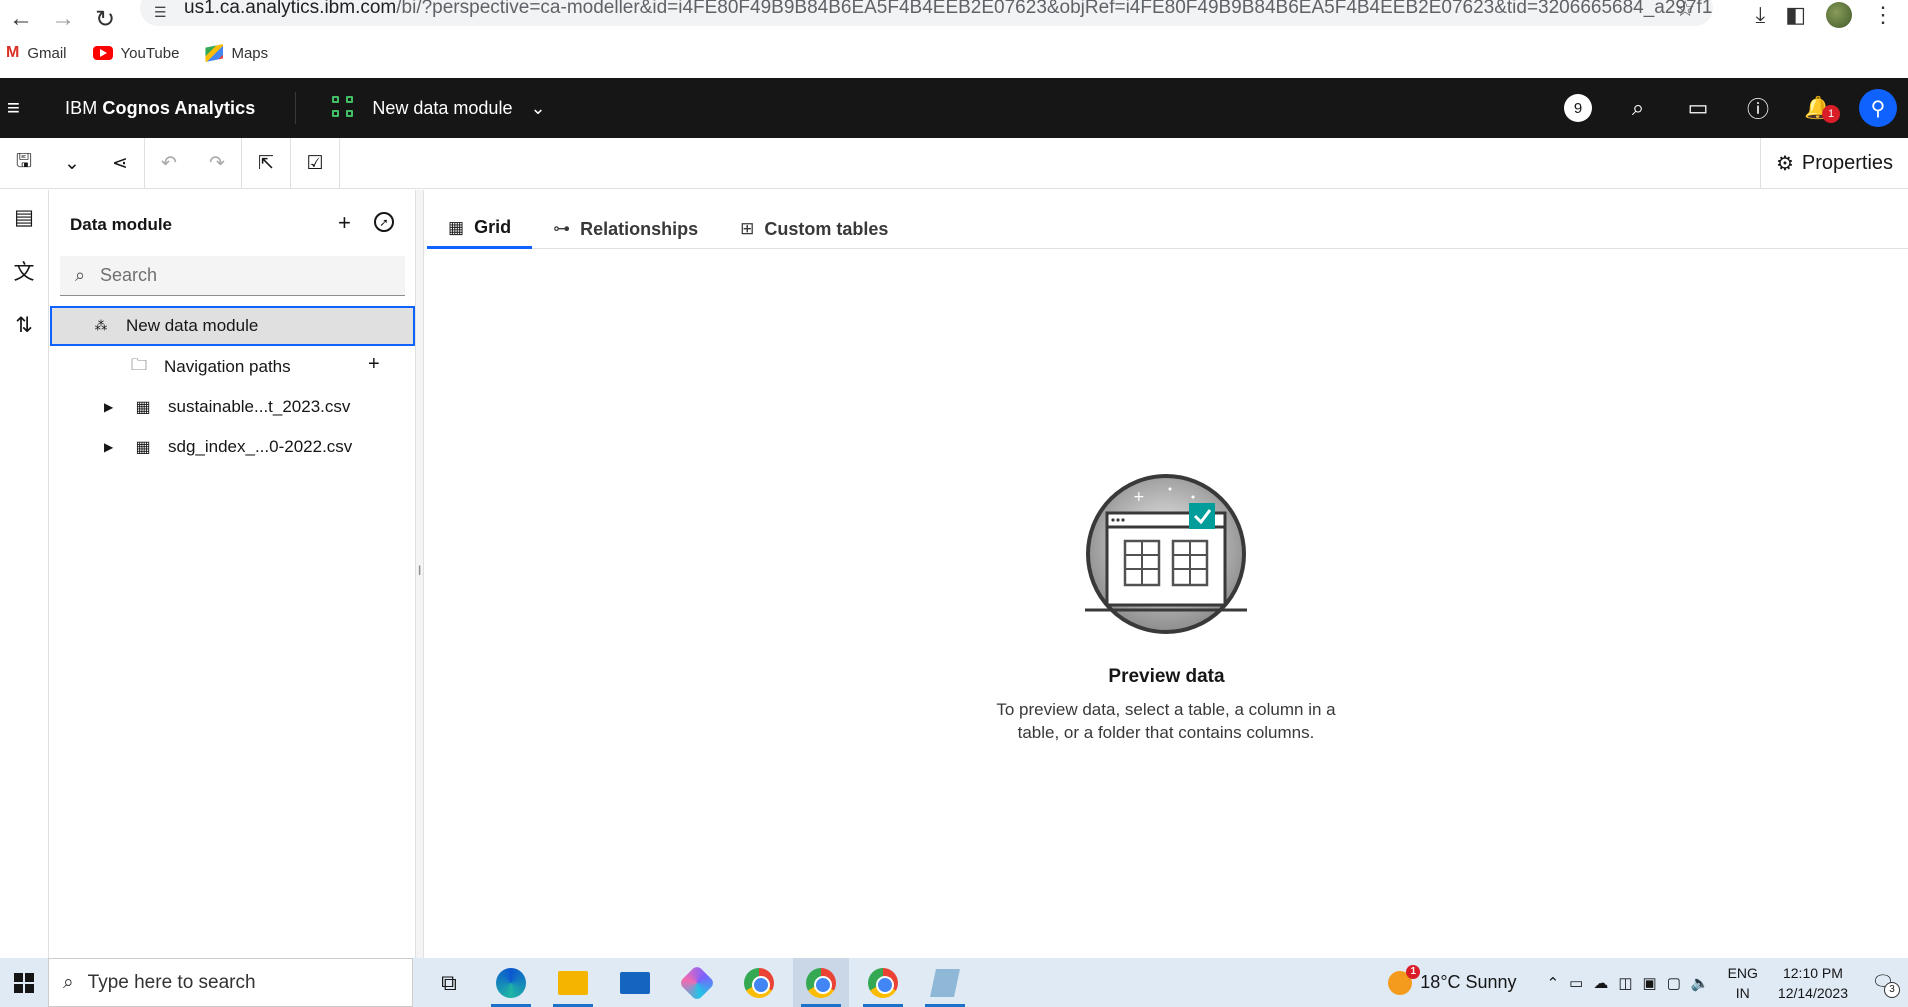 The image size is (1908, 1007). What do you see at coordinates (171, 982) in the screenshot?
I see `taskbar-search-placeholder: Type here to search` at bounding box center [171, 982].